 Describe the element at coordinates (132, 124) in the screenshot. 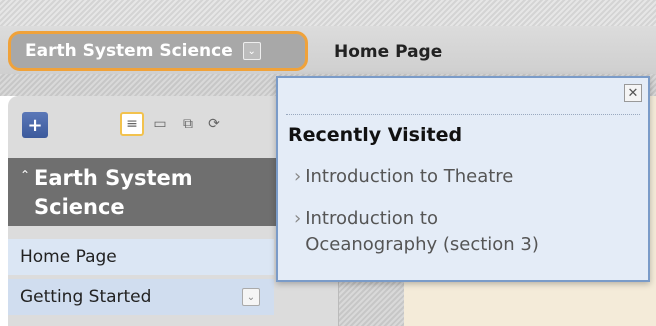

I see `list-view-icon: ≡` at that location.